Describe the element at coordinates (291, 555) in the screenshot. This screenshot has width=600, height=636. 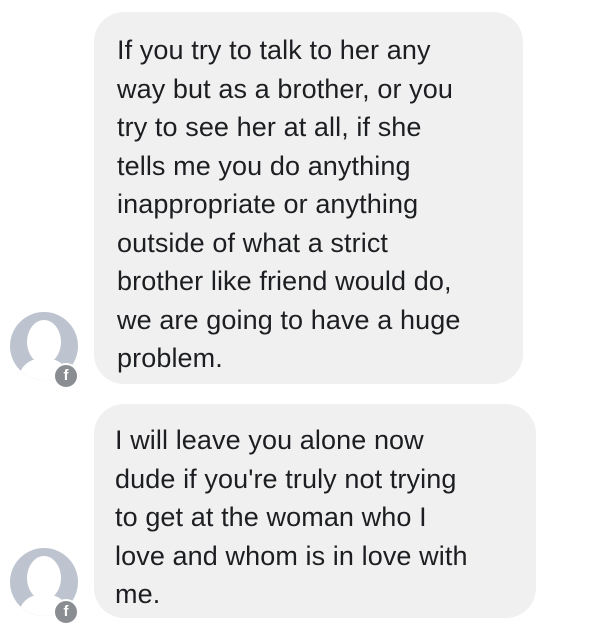
I see `message-text-line: love and whom is in love with` at that location.